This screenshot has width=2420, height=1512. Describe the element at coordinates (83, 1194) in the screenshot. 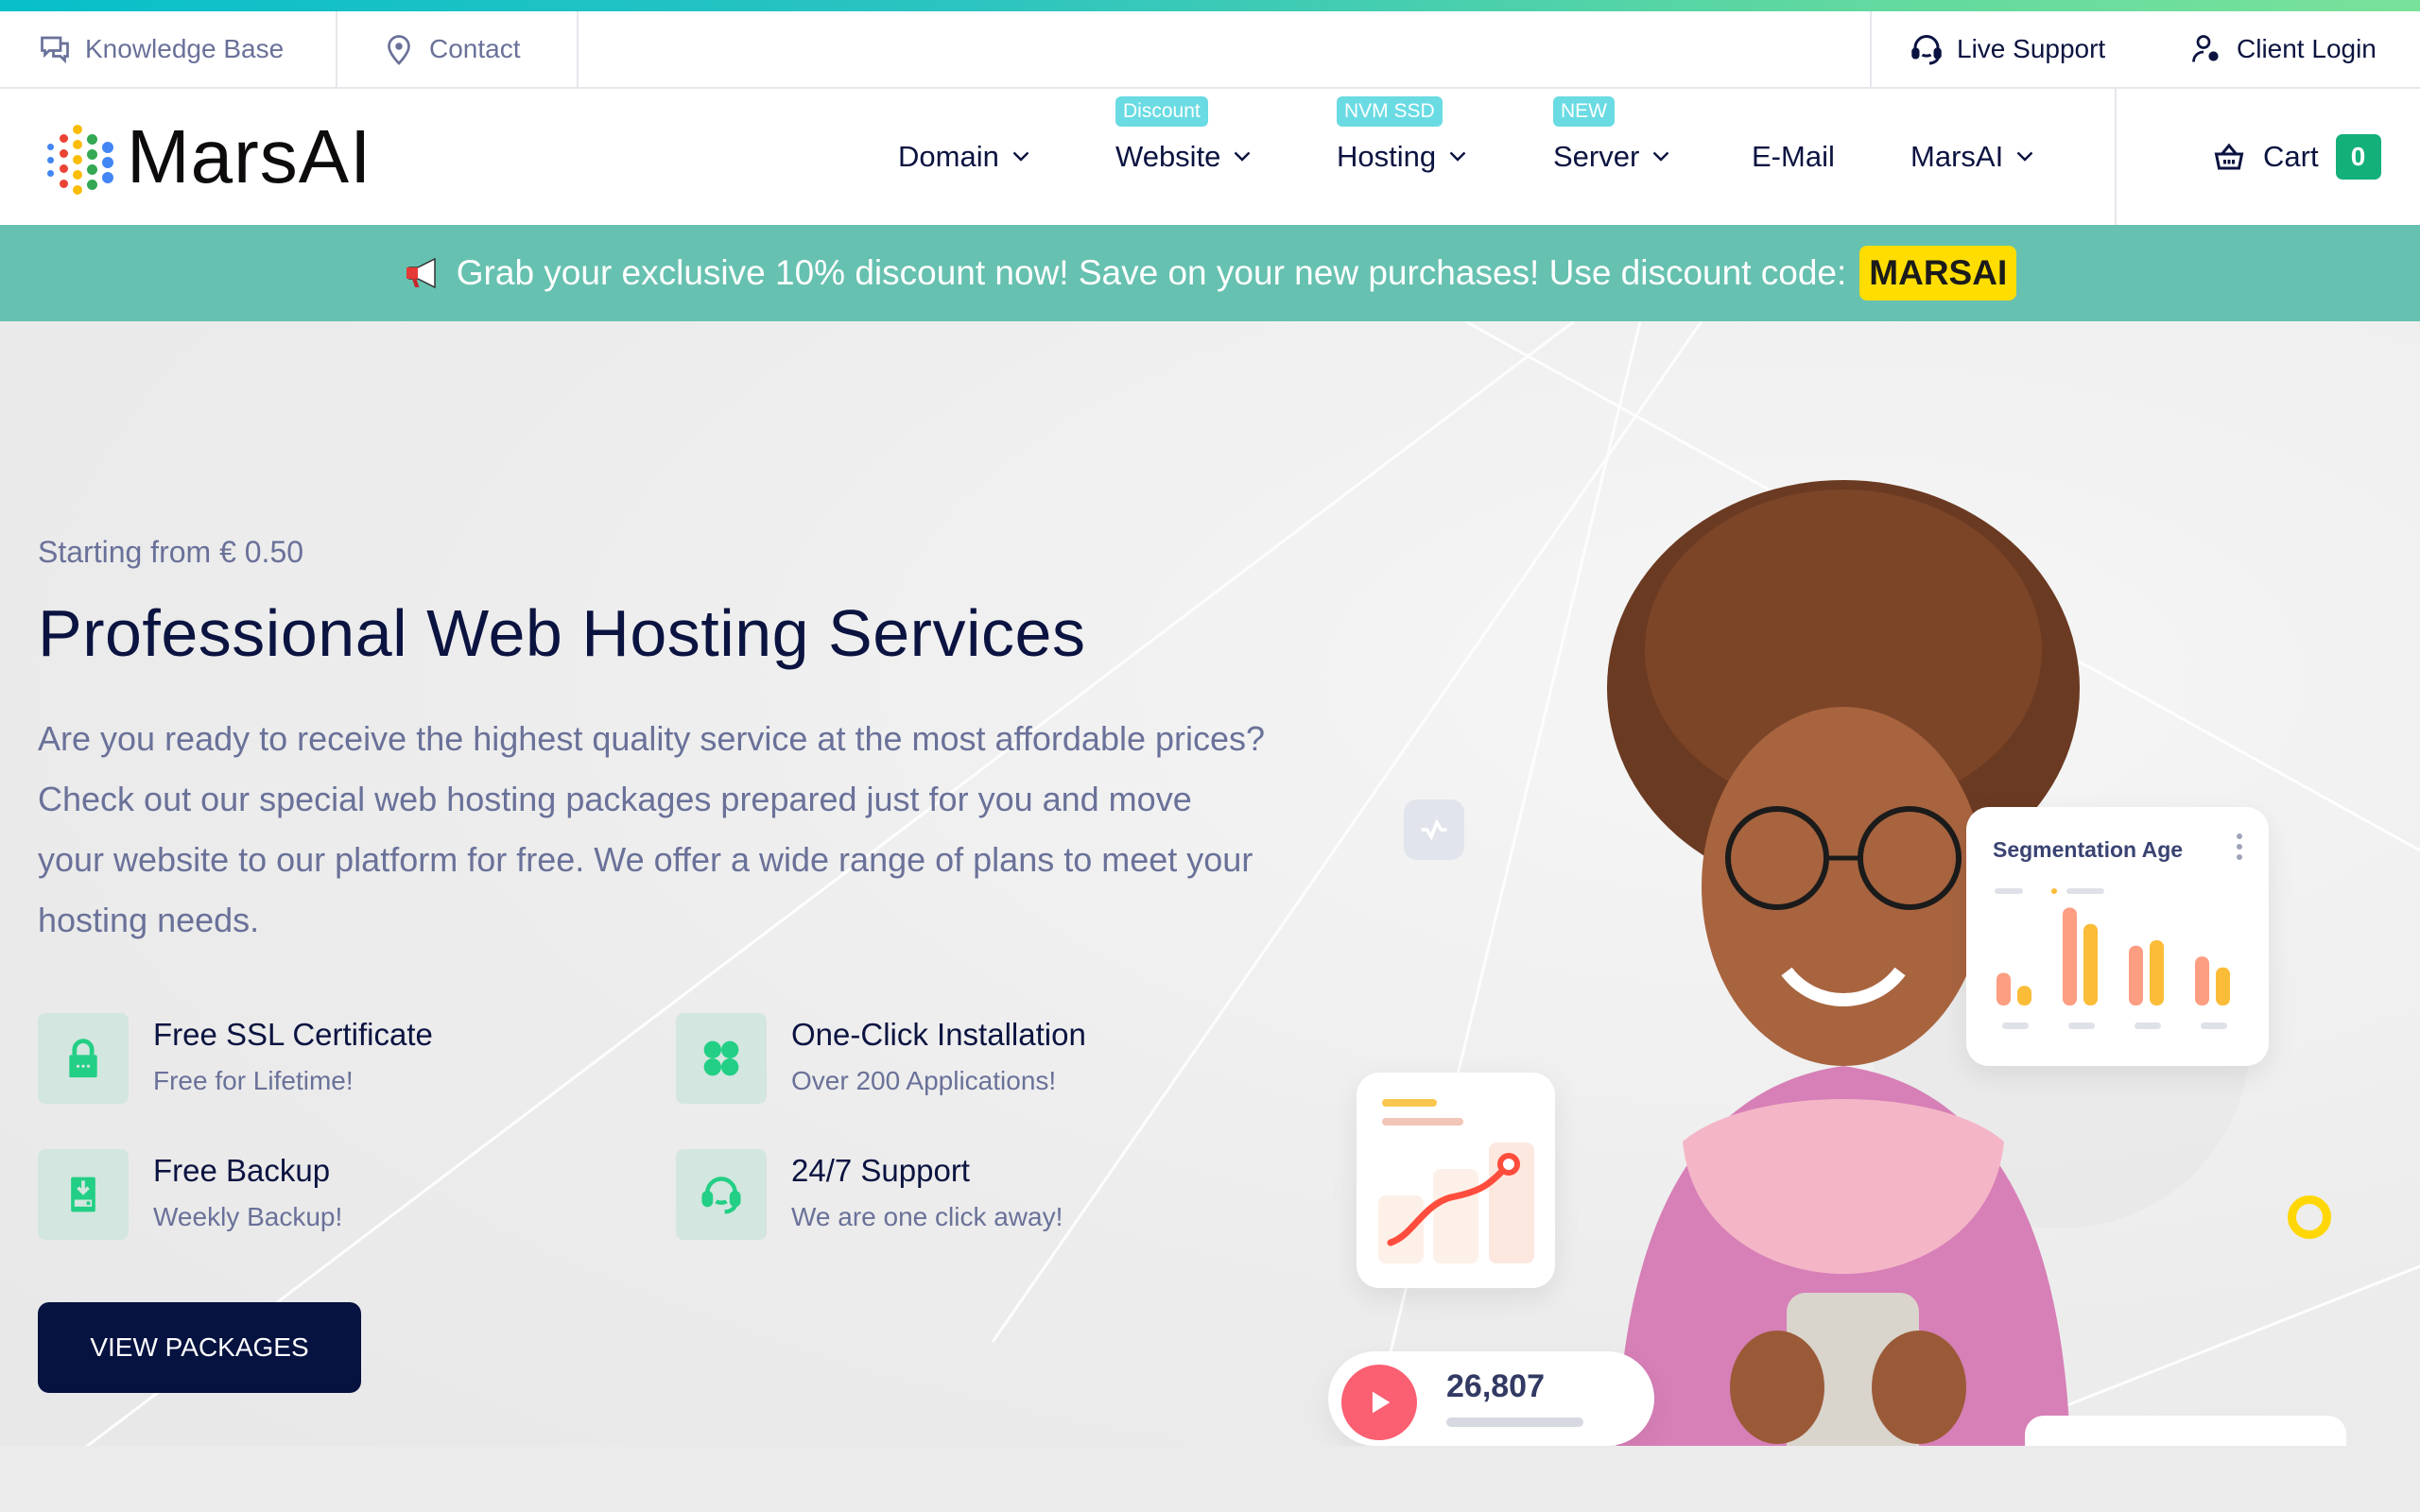

I see `backup-download-icon` at that location.